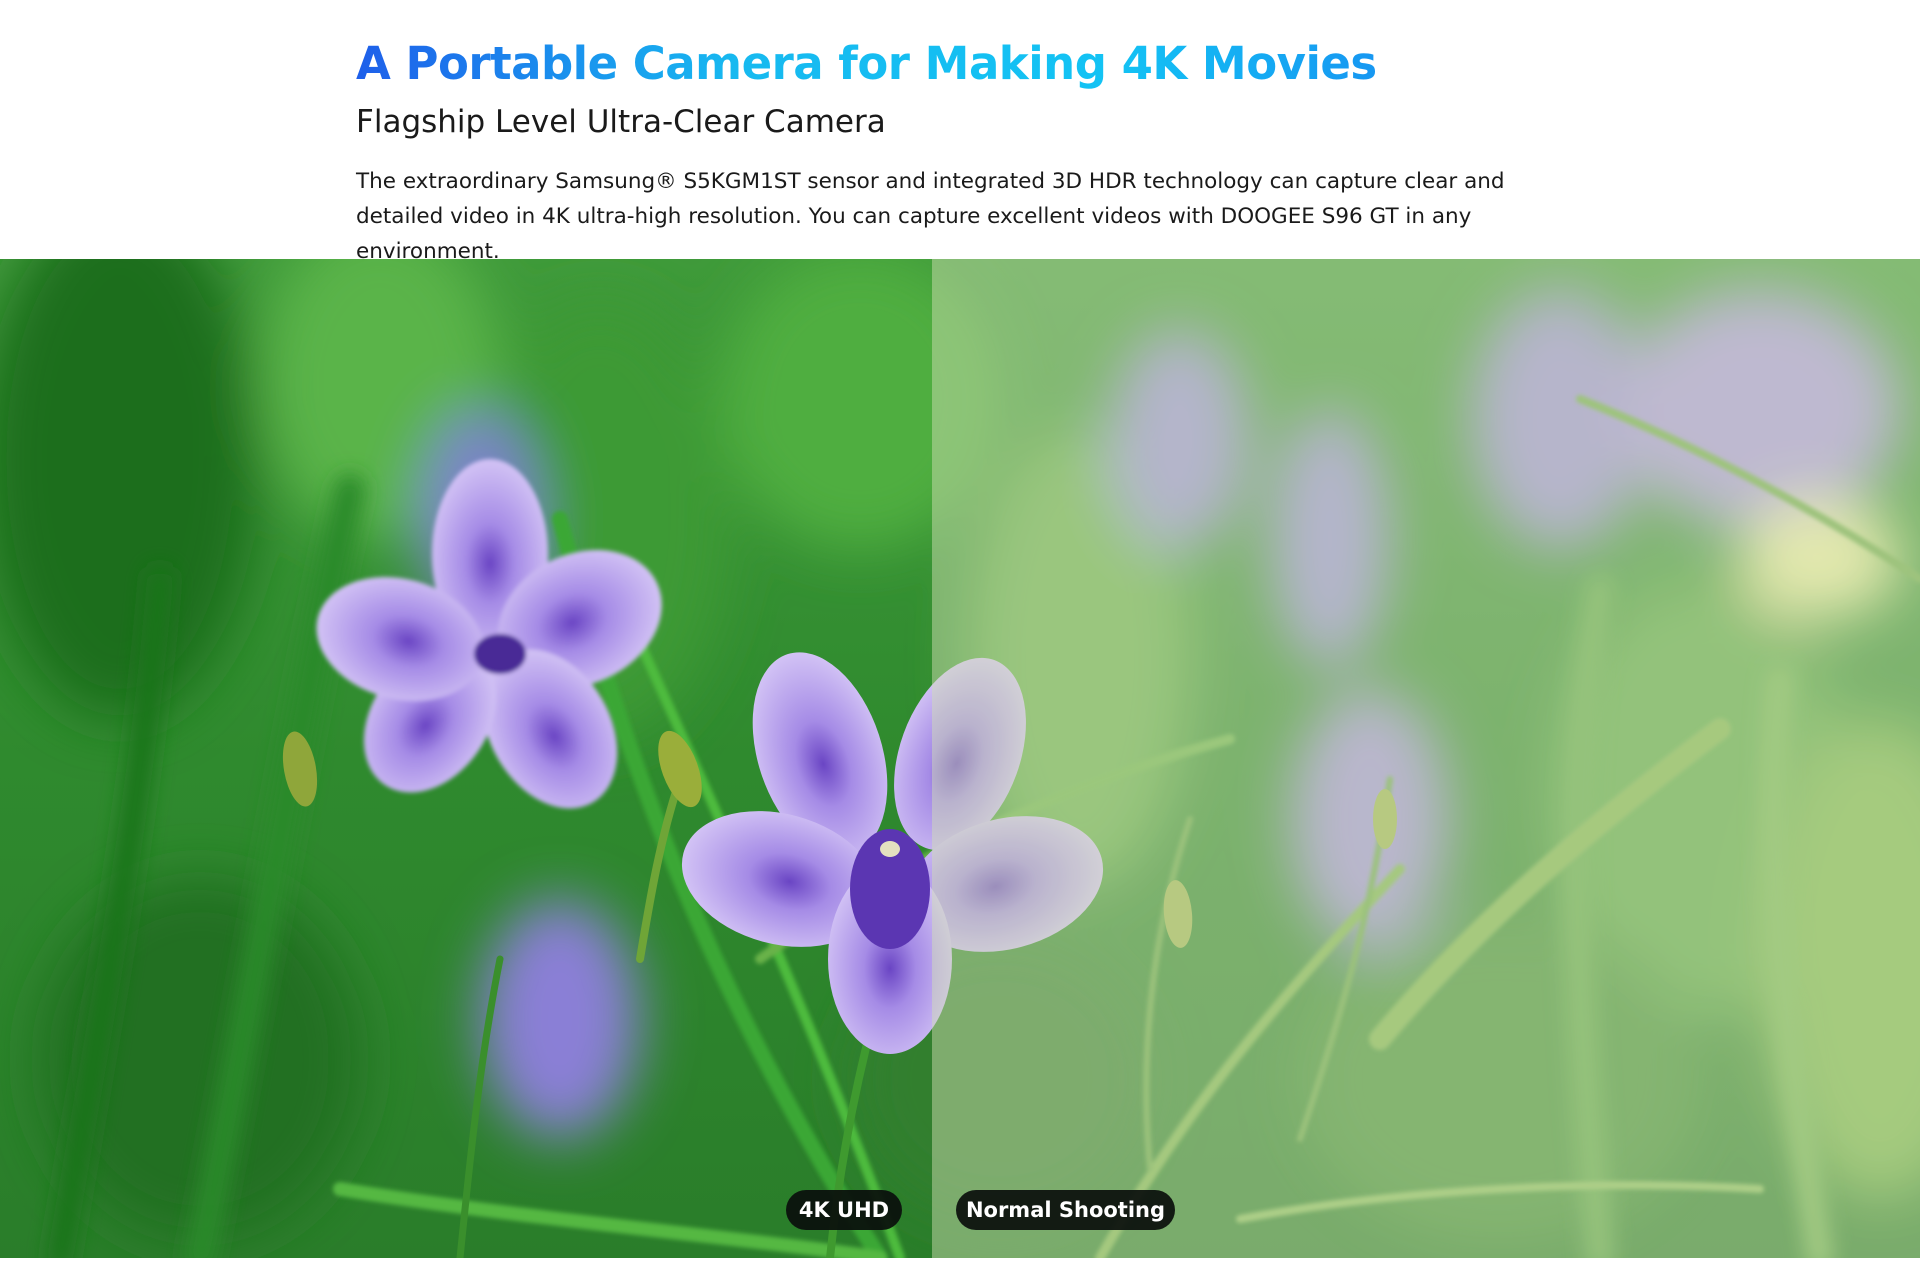 Image resolution: width=1920 pixels, height=1280 pixels. I want to click on label-normal-shooting: Normal Shooting, so click(1065, 1210).